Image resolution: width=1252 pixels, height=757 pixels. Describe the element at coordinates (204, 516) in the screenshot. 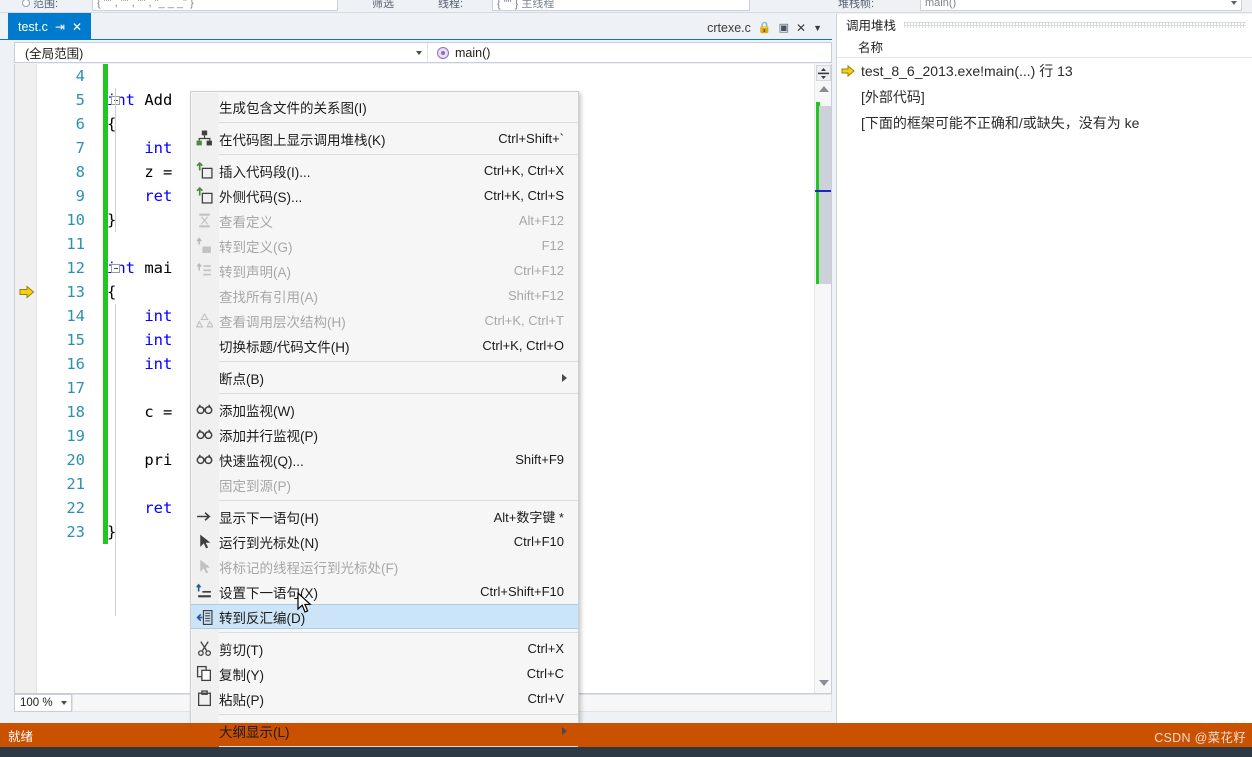

I see `show-next-statement-icon` at that location.